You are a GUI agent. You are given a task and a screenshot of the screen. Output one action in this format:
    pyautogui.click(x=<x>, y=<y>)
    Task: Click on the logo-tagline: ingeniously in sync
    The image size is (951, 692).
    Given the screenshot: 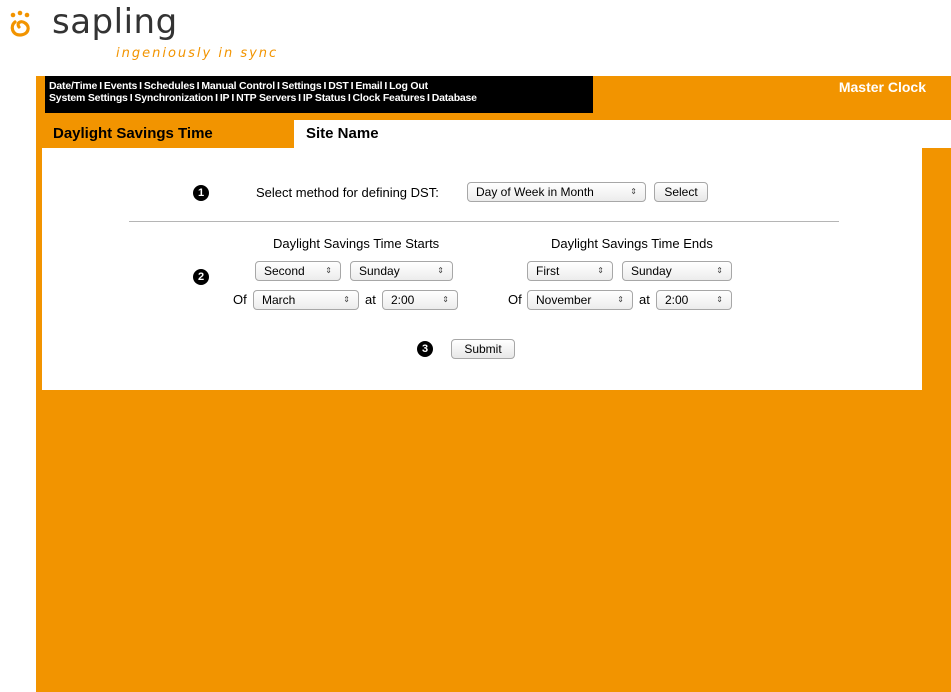 What is the action you would take?
    pyautogui.click(x=197, y=53)
    